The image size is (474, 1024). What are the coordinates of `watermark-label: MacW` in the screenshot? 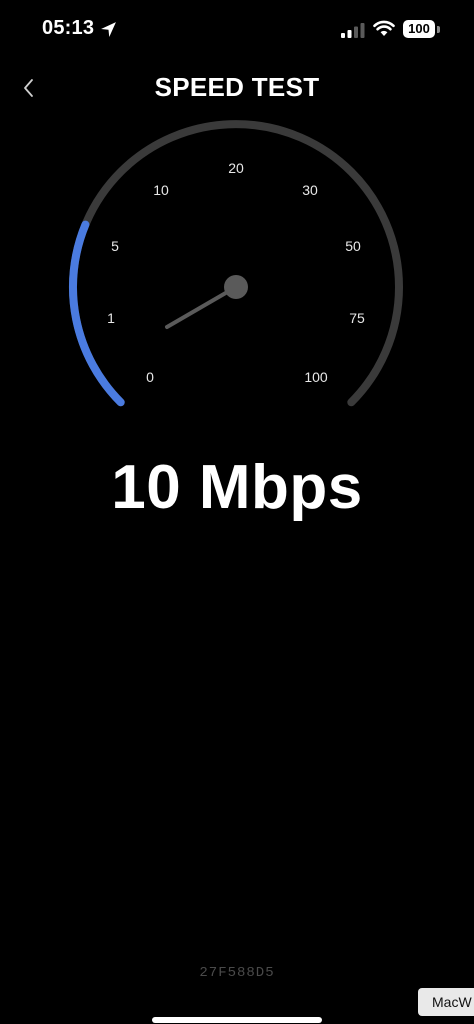 It's located at (446, 1002).